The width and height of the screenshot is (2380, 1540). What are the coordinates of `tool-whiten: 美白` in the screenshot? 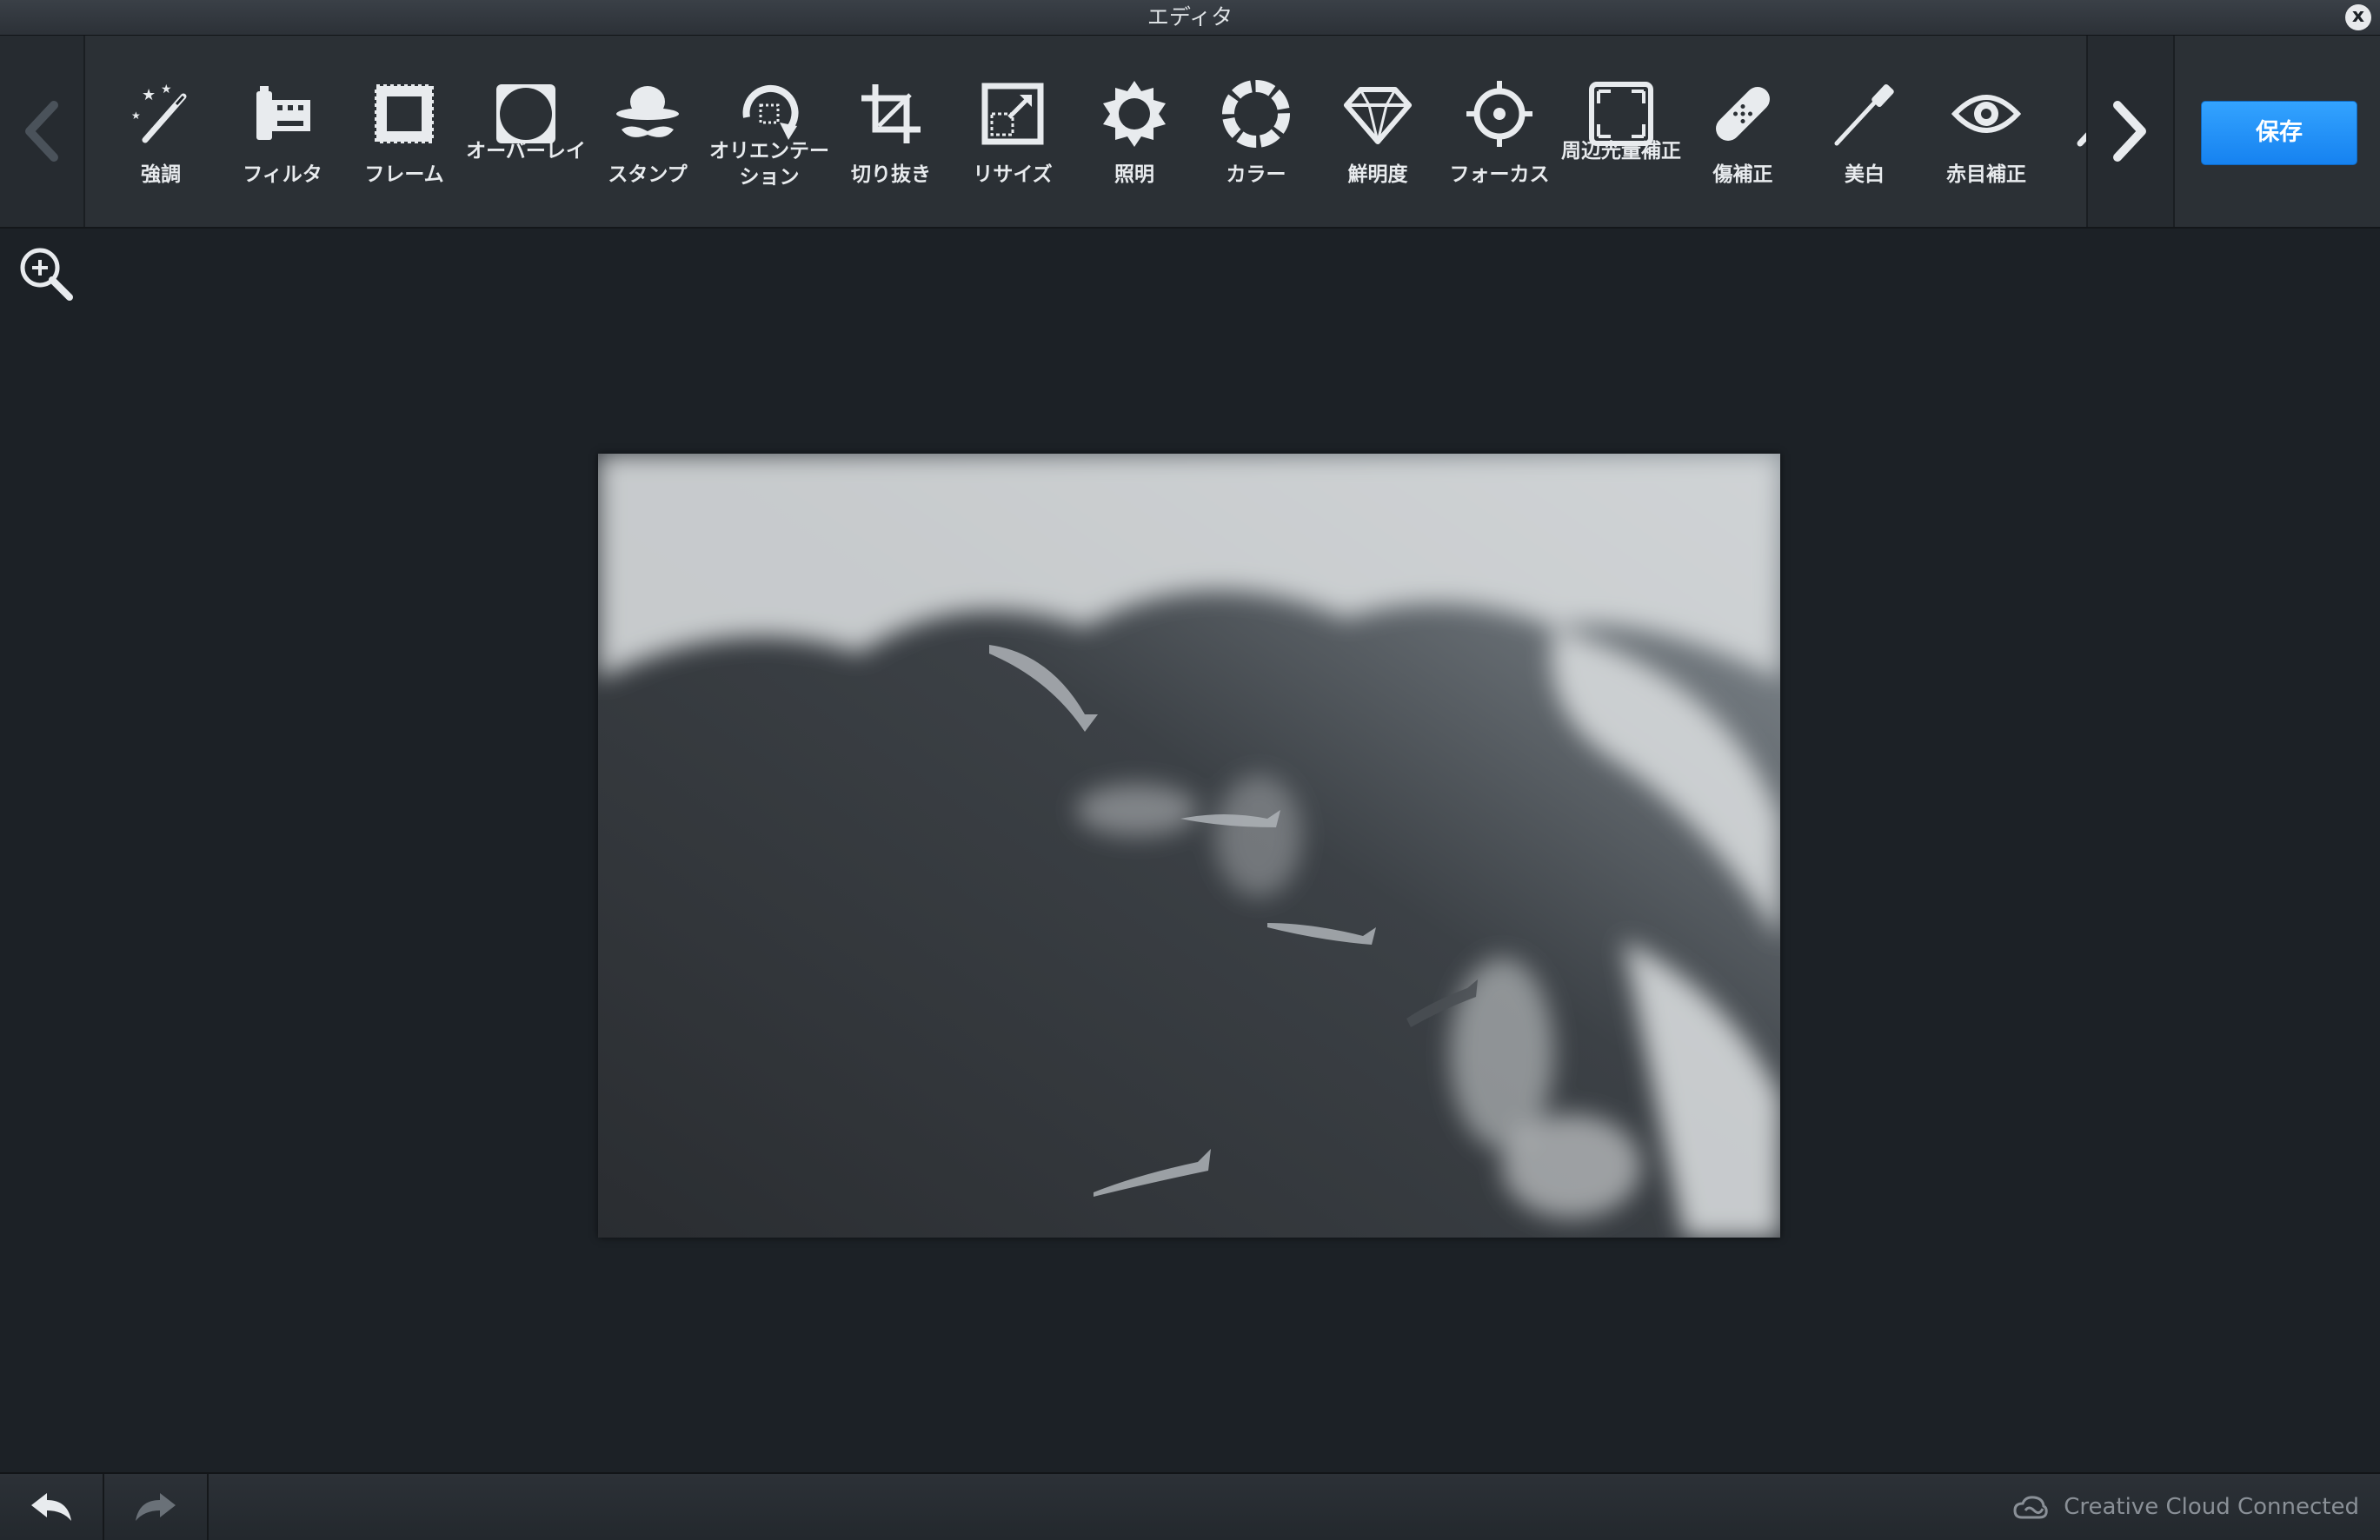 It's located at (1864, 131).